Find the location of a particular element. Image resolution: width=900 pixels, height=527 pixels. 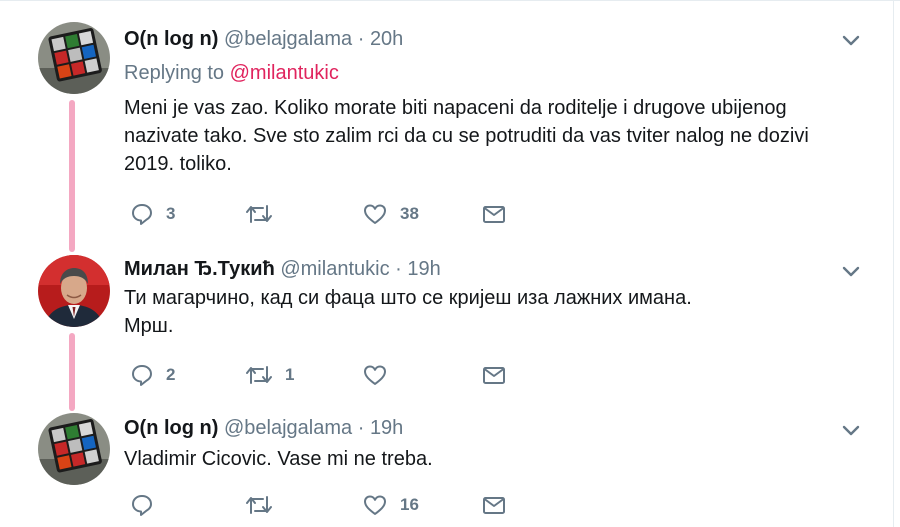

retweet-button: 1 is located at coordinates (269, 375).